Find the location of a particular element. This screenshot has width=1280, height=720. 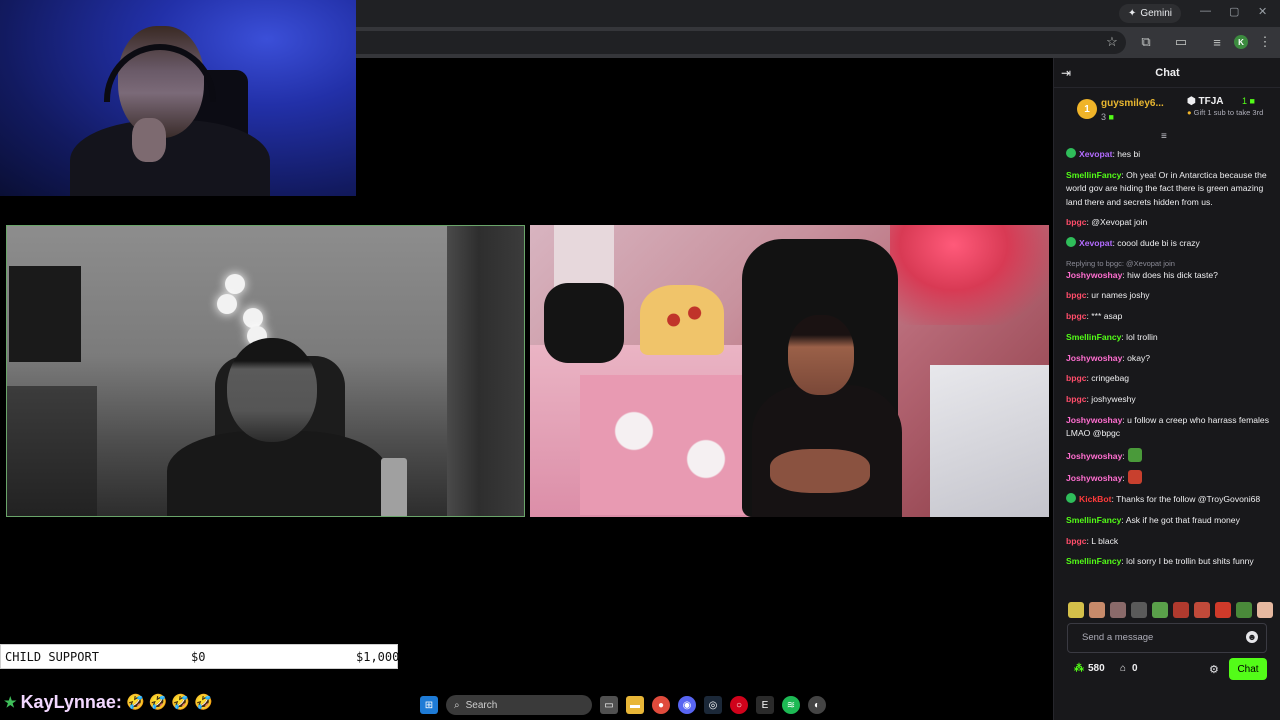

chat-message-text: : coool dude bi is crazy is located at coordinates (1156, 243).